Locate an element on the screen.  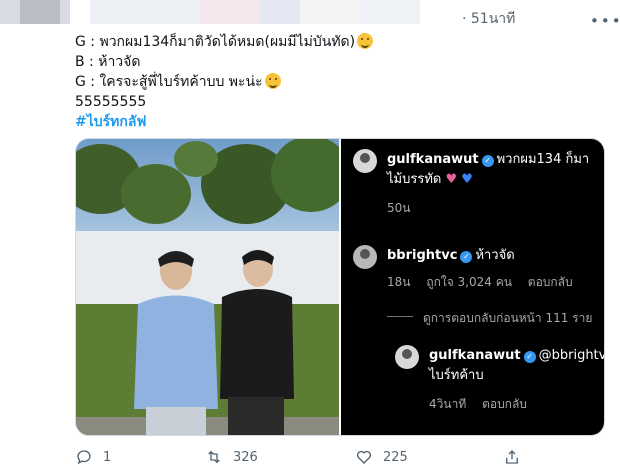
tweet-line: B : ห้าวจัด is located at coordinates (108, 62).